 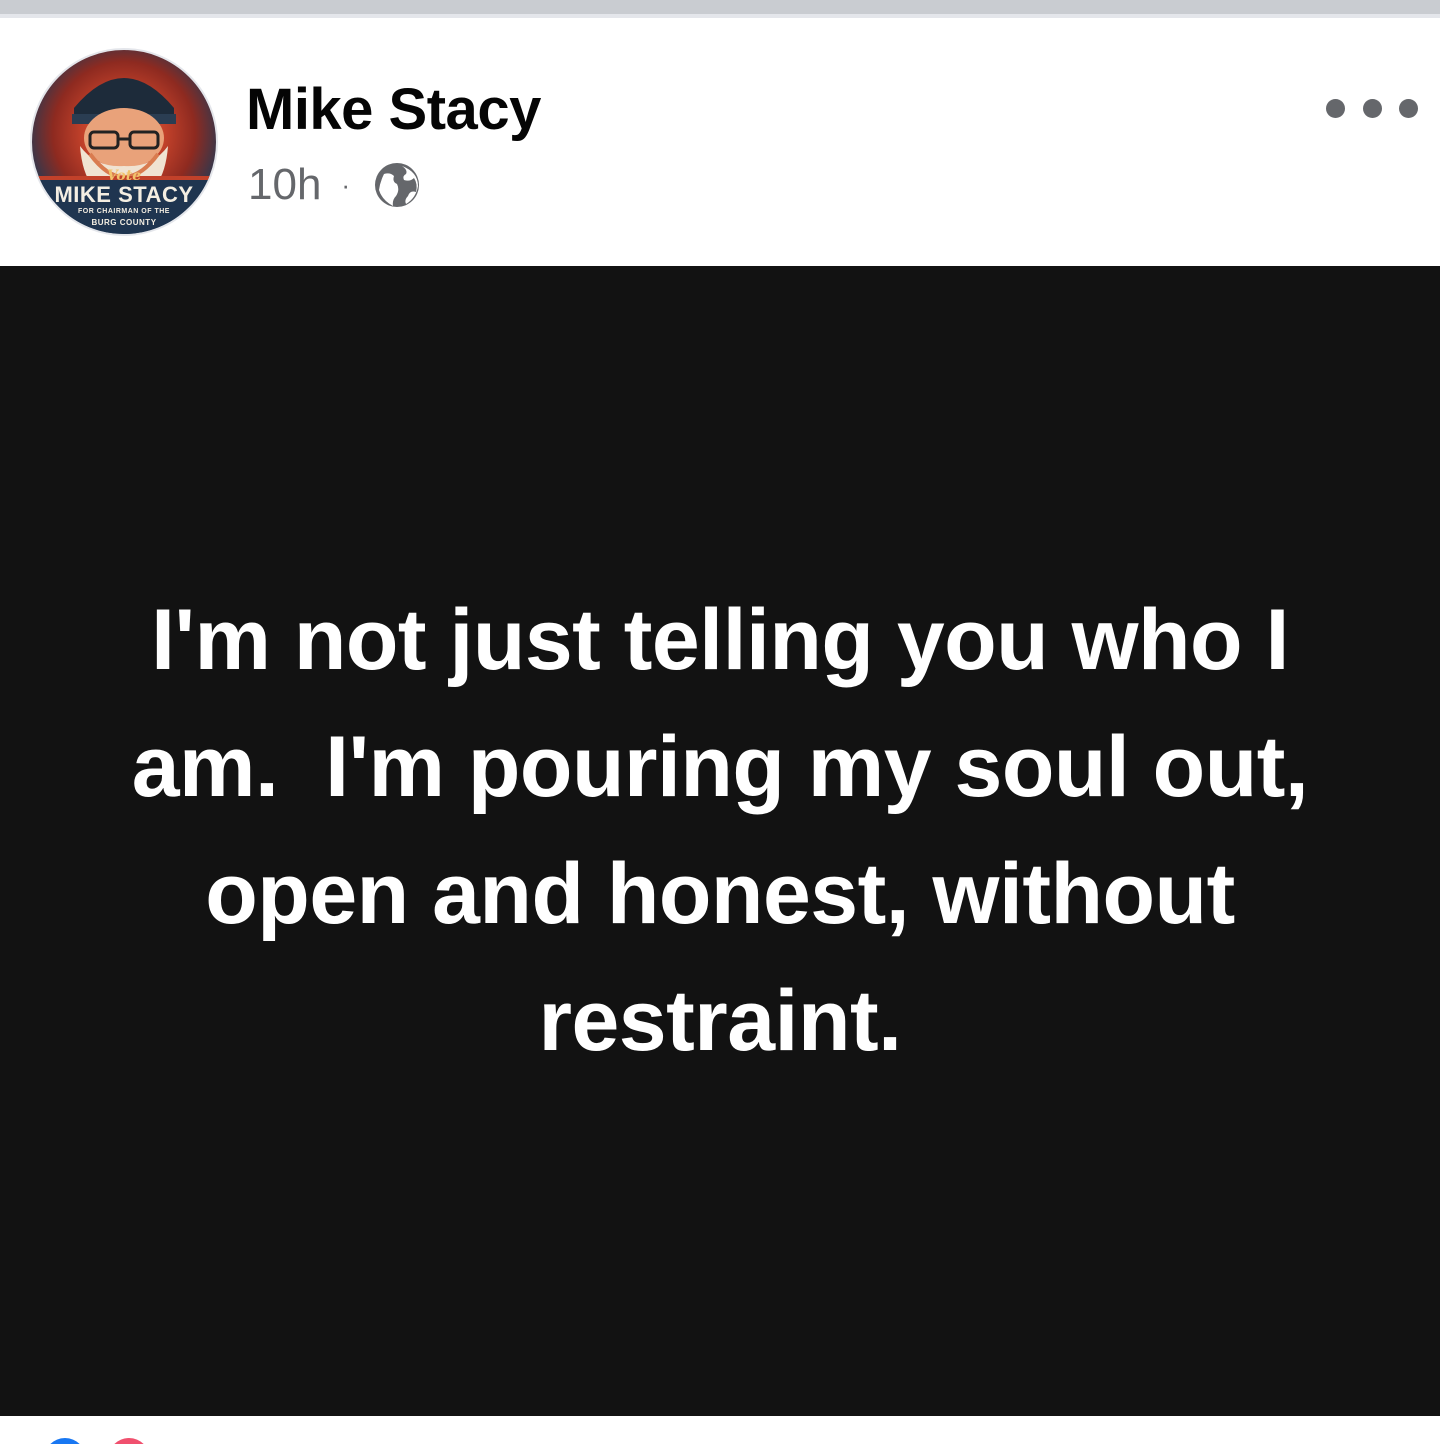 What do you see at coordinates (720, 9) in the screenshot?
I see `top-divider` at bounding box center [720, 9].